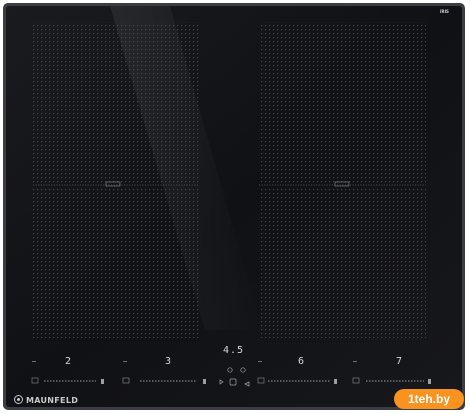 The height and width of the screenshot is (414, 470). I want to click on brand-top-mark: IRIS, so click(444, 11).